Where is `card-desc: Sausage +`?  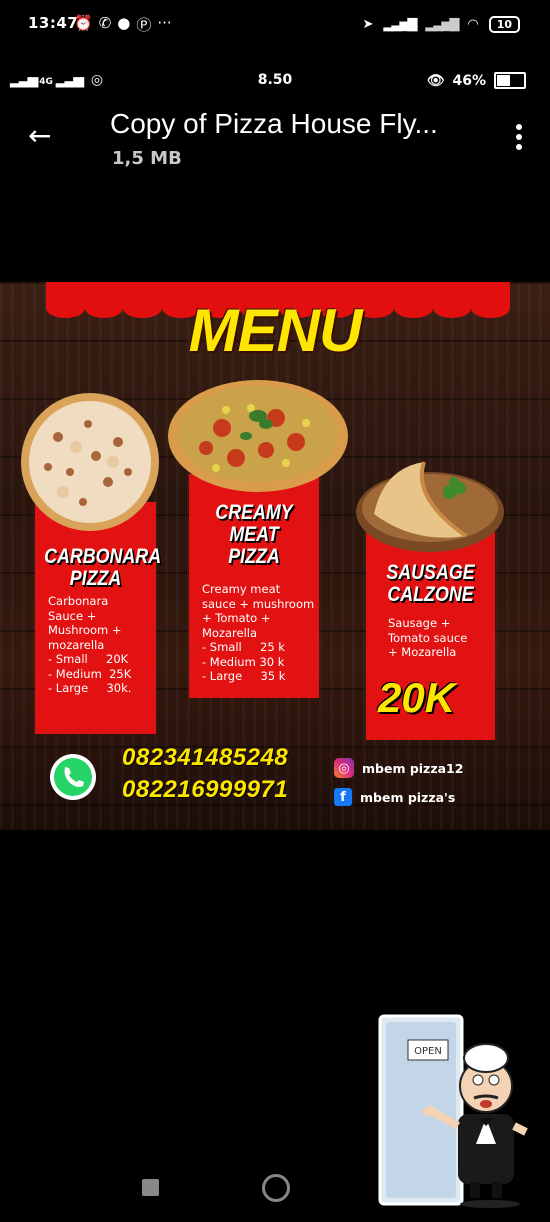
card-desc: Sausage + is located at coordinates (419, 623).